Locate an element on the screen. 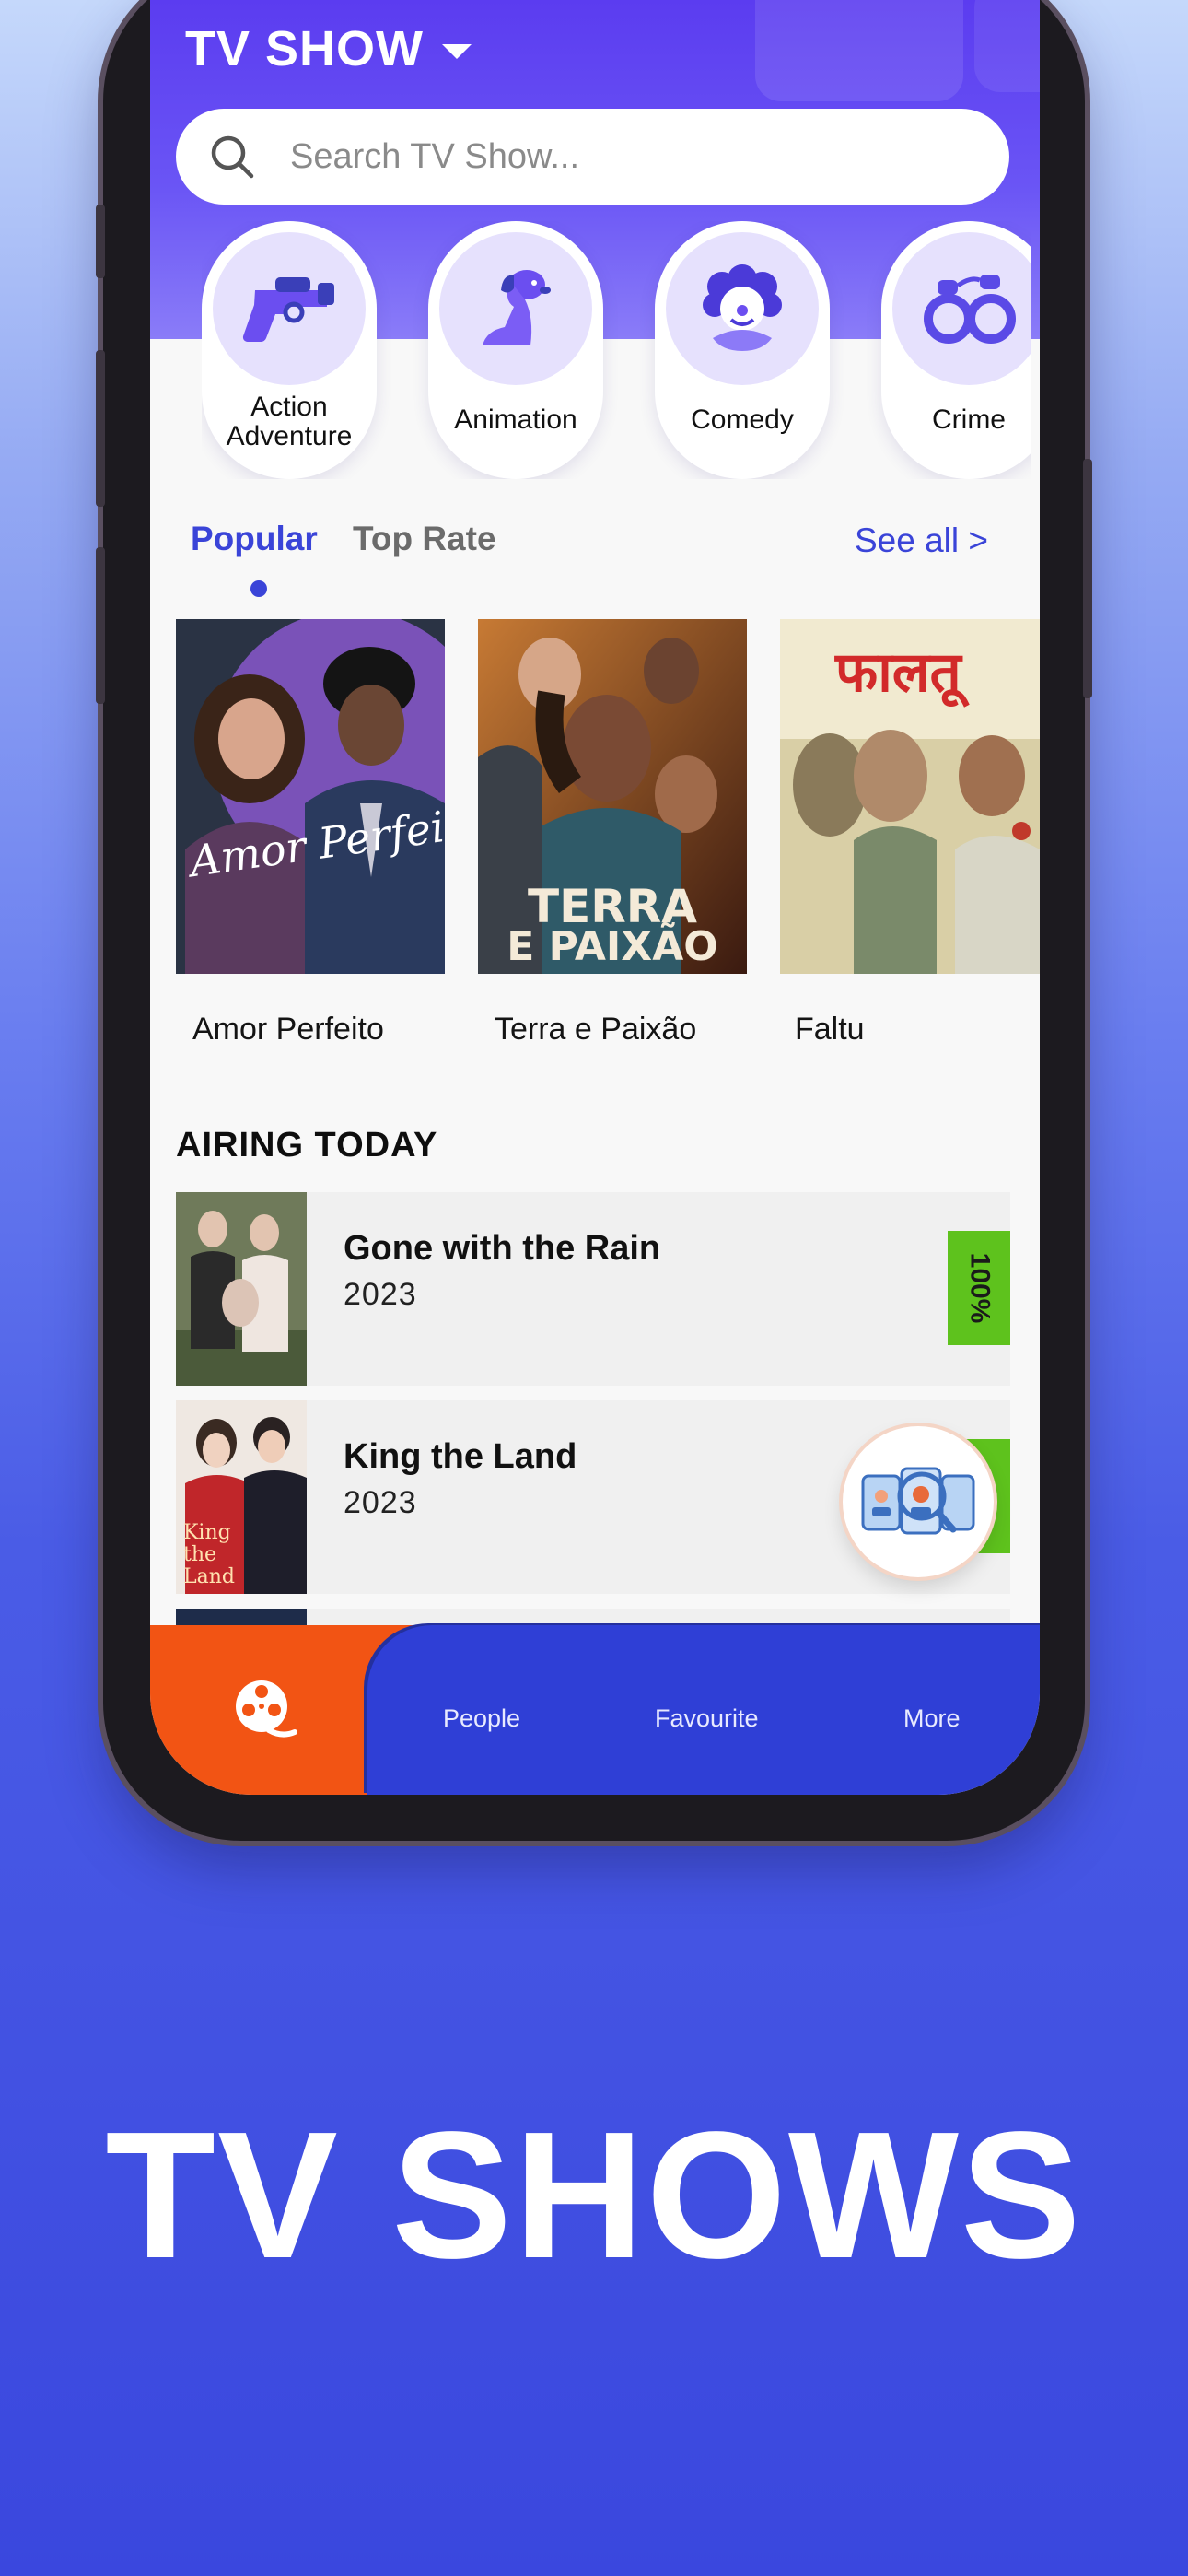 This screenshot has height=2576, width=1188. show-title: Gone with the Rain is located at coordinates (502, 1248).